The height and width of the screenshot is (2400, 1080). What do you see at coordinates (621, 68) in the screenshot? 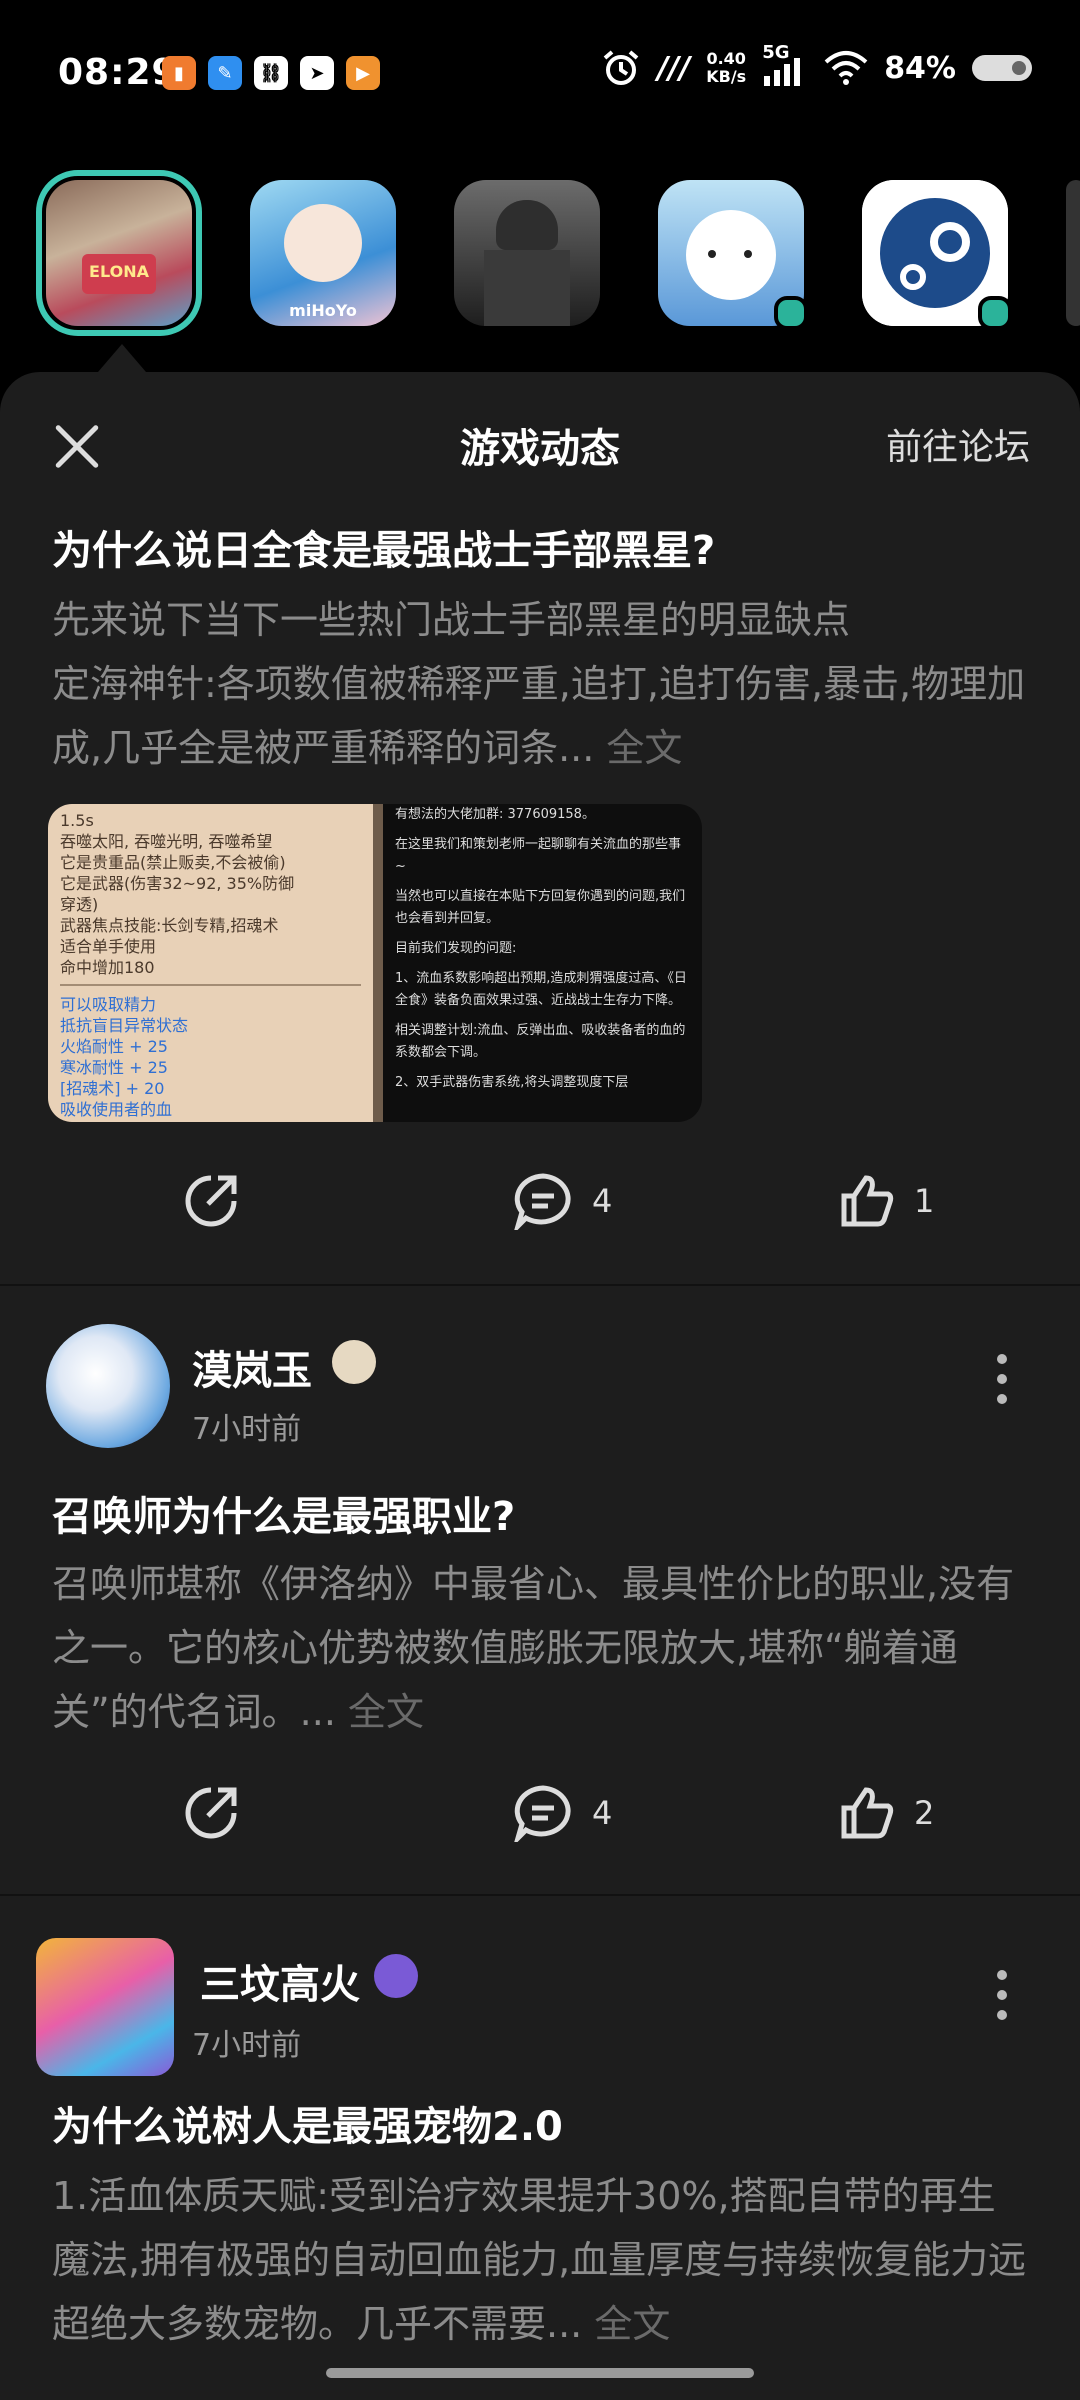
I see `alarm-icon` at bounding box center [621, 68].